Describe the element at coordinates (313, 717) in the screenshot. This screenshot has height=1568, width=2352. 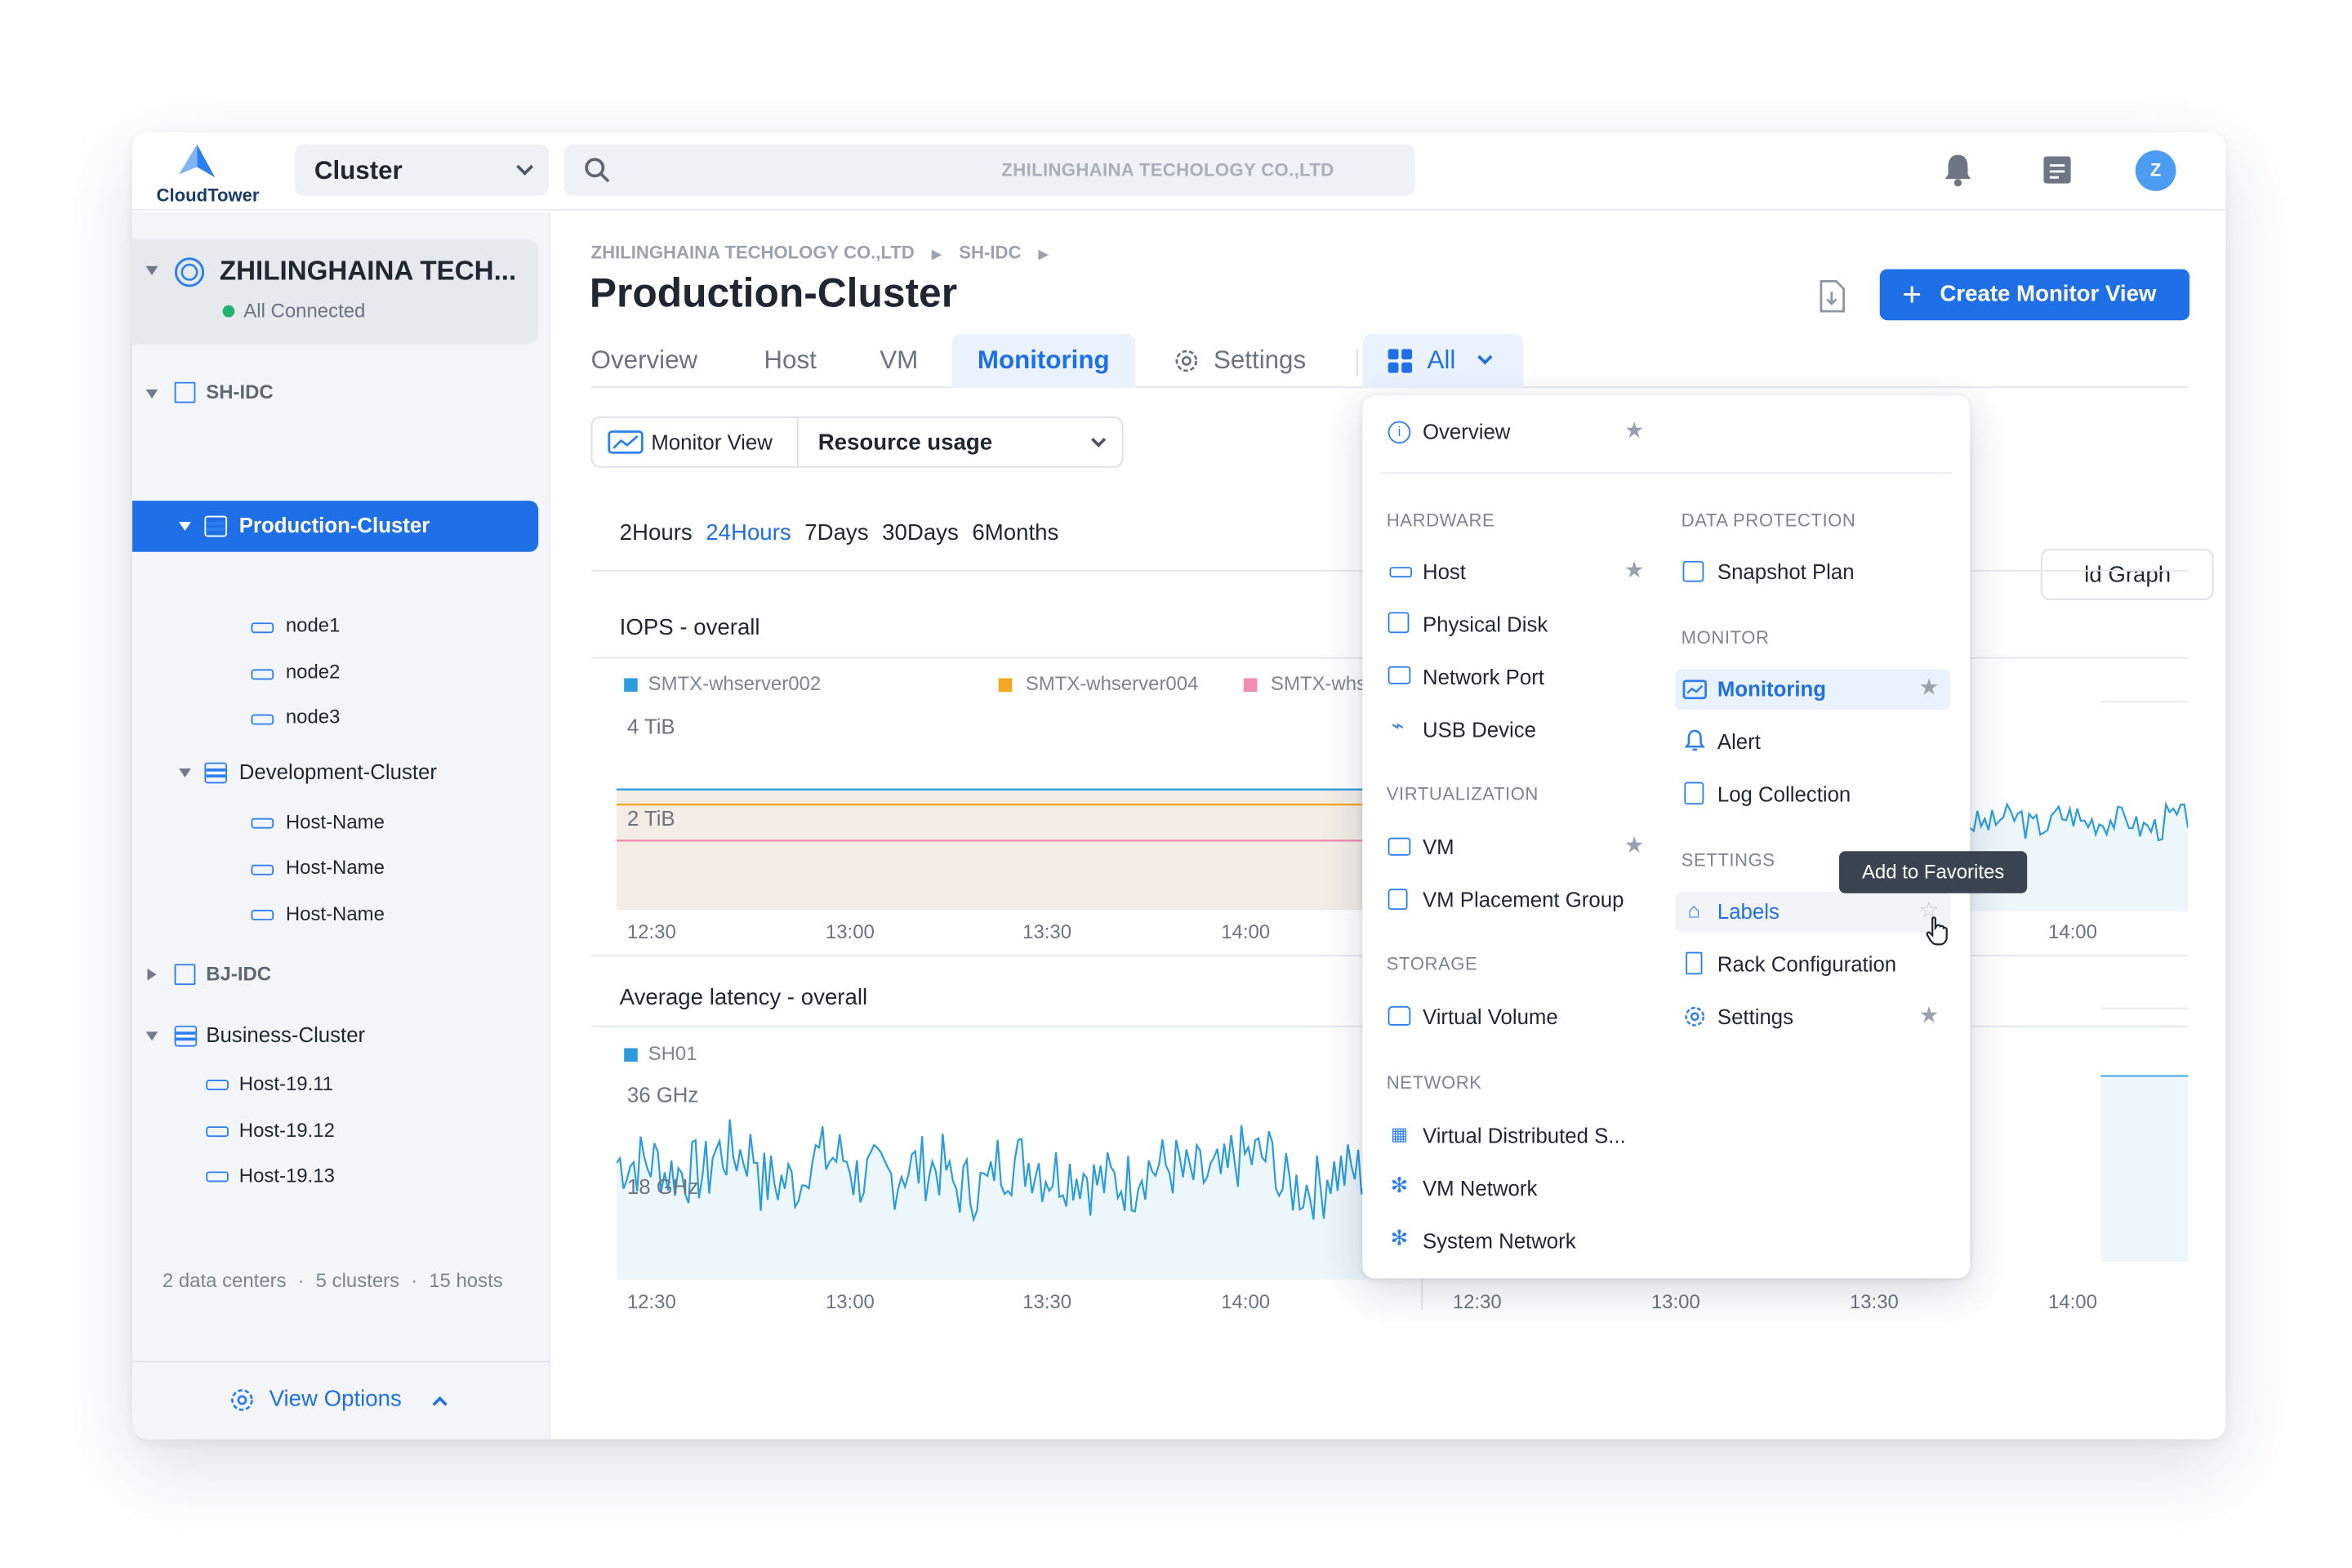
I see `sidebar-host-node3: node3` at that location.